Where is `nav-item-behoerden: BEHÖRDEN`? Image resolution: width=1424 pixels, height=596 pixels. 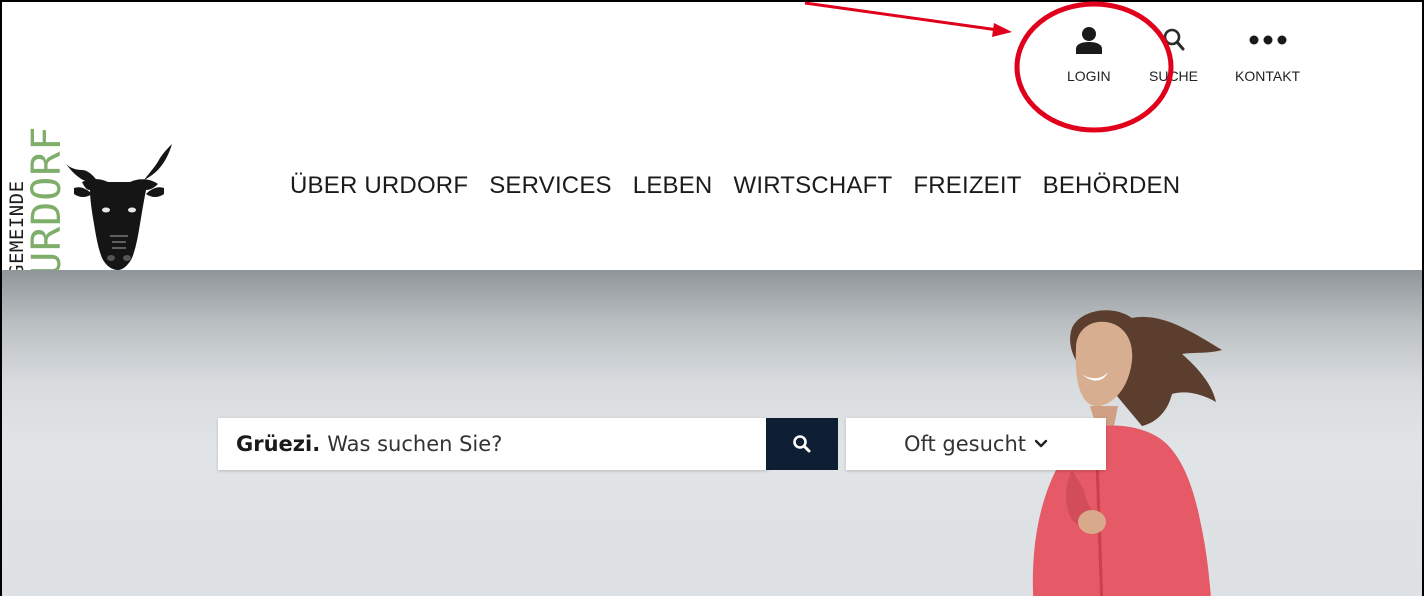
nav-item-behoerden: BEHÖRDEN is located at coordinates (1112, 186).